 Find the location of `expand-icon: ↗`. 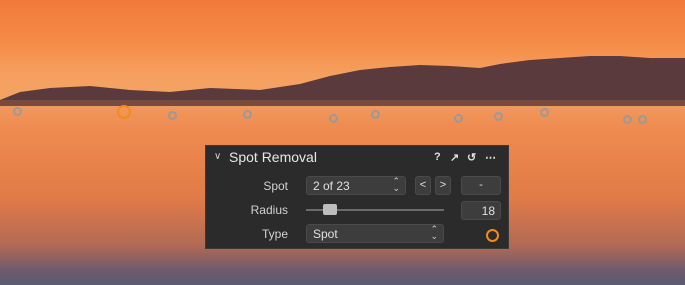

expand-icon: ↗ is located at coordinates (454, 157).